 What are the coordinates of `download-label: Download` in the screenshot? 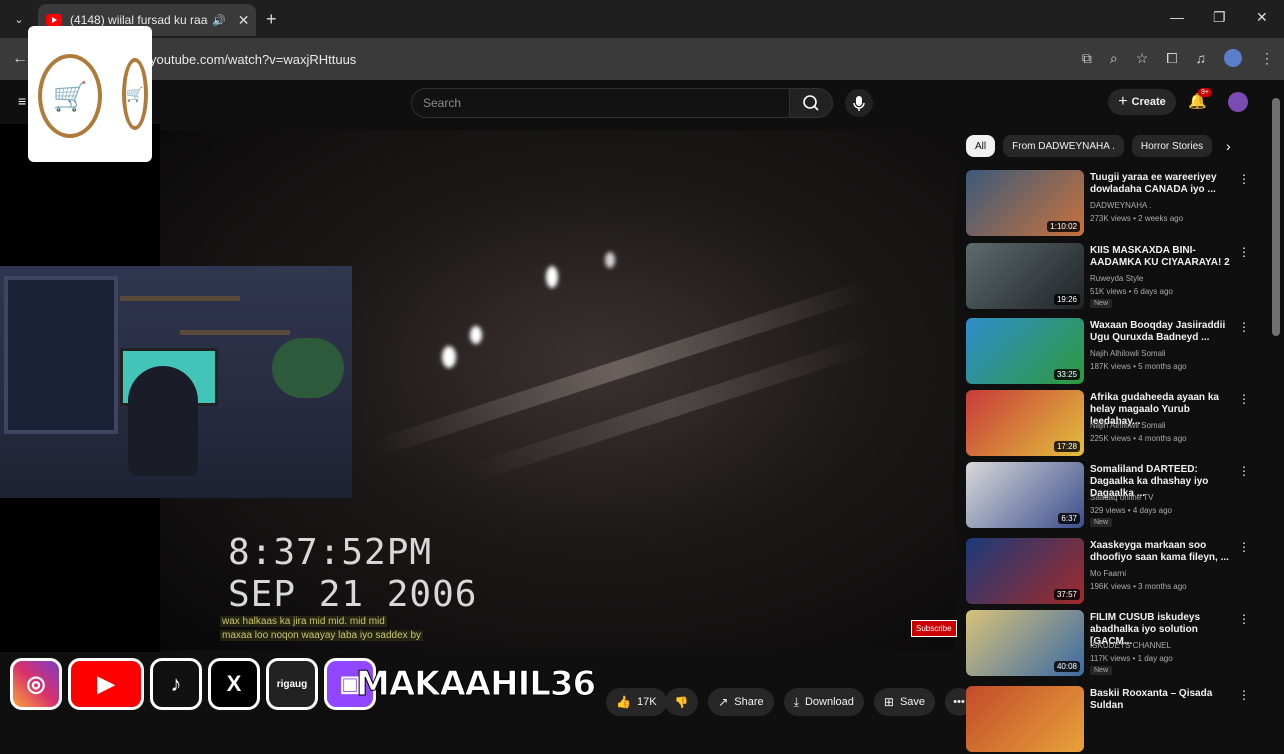 It's located at (829, 702).